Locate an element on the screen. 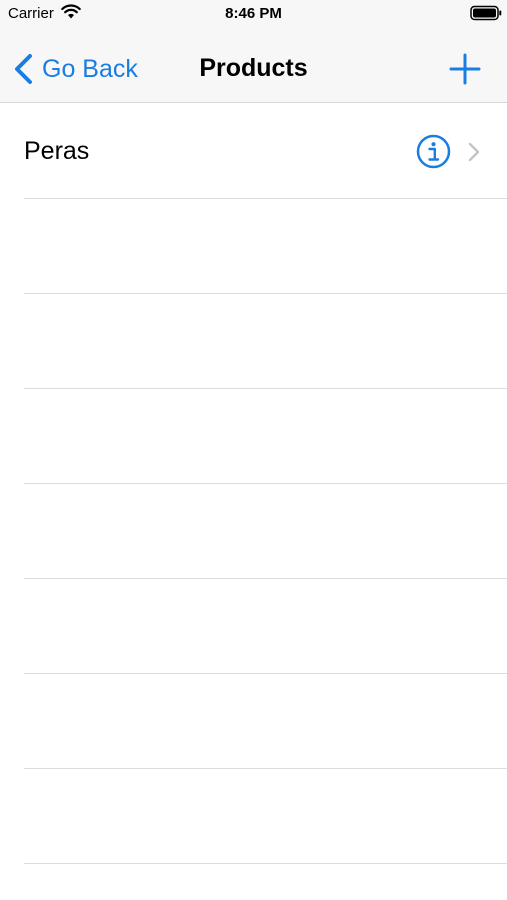 The width and height of the screenshot is (507, 900). plus-icon is located at coordinates (465, 69).